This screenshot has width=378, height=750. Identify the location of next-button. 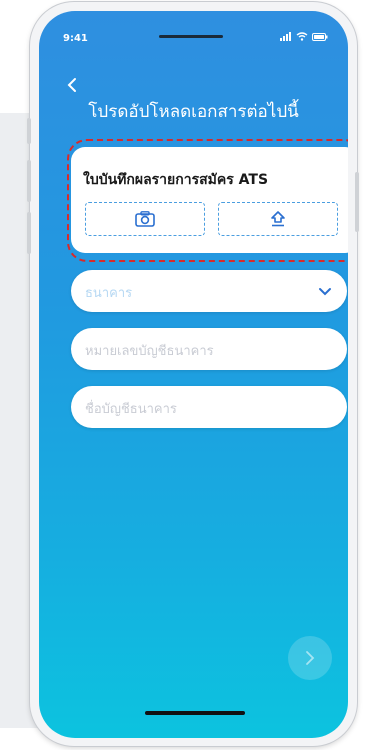
(310, 658).